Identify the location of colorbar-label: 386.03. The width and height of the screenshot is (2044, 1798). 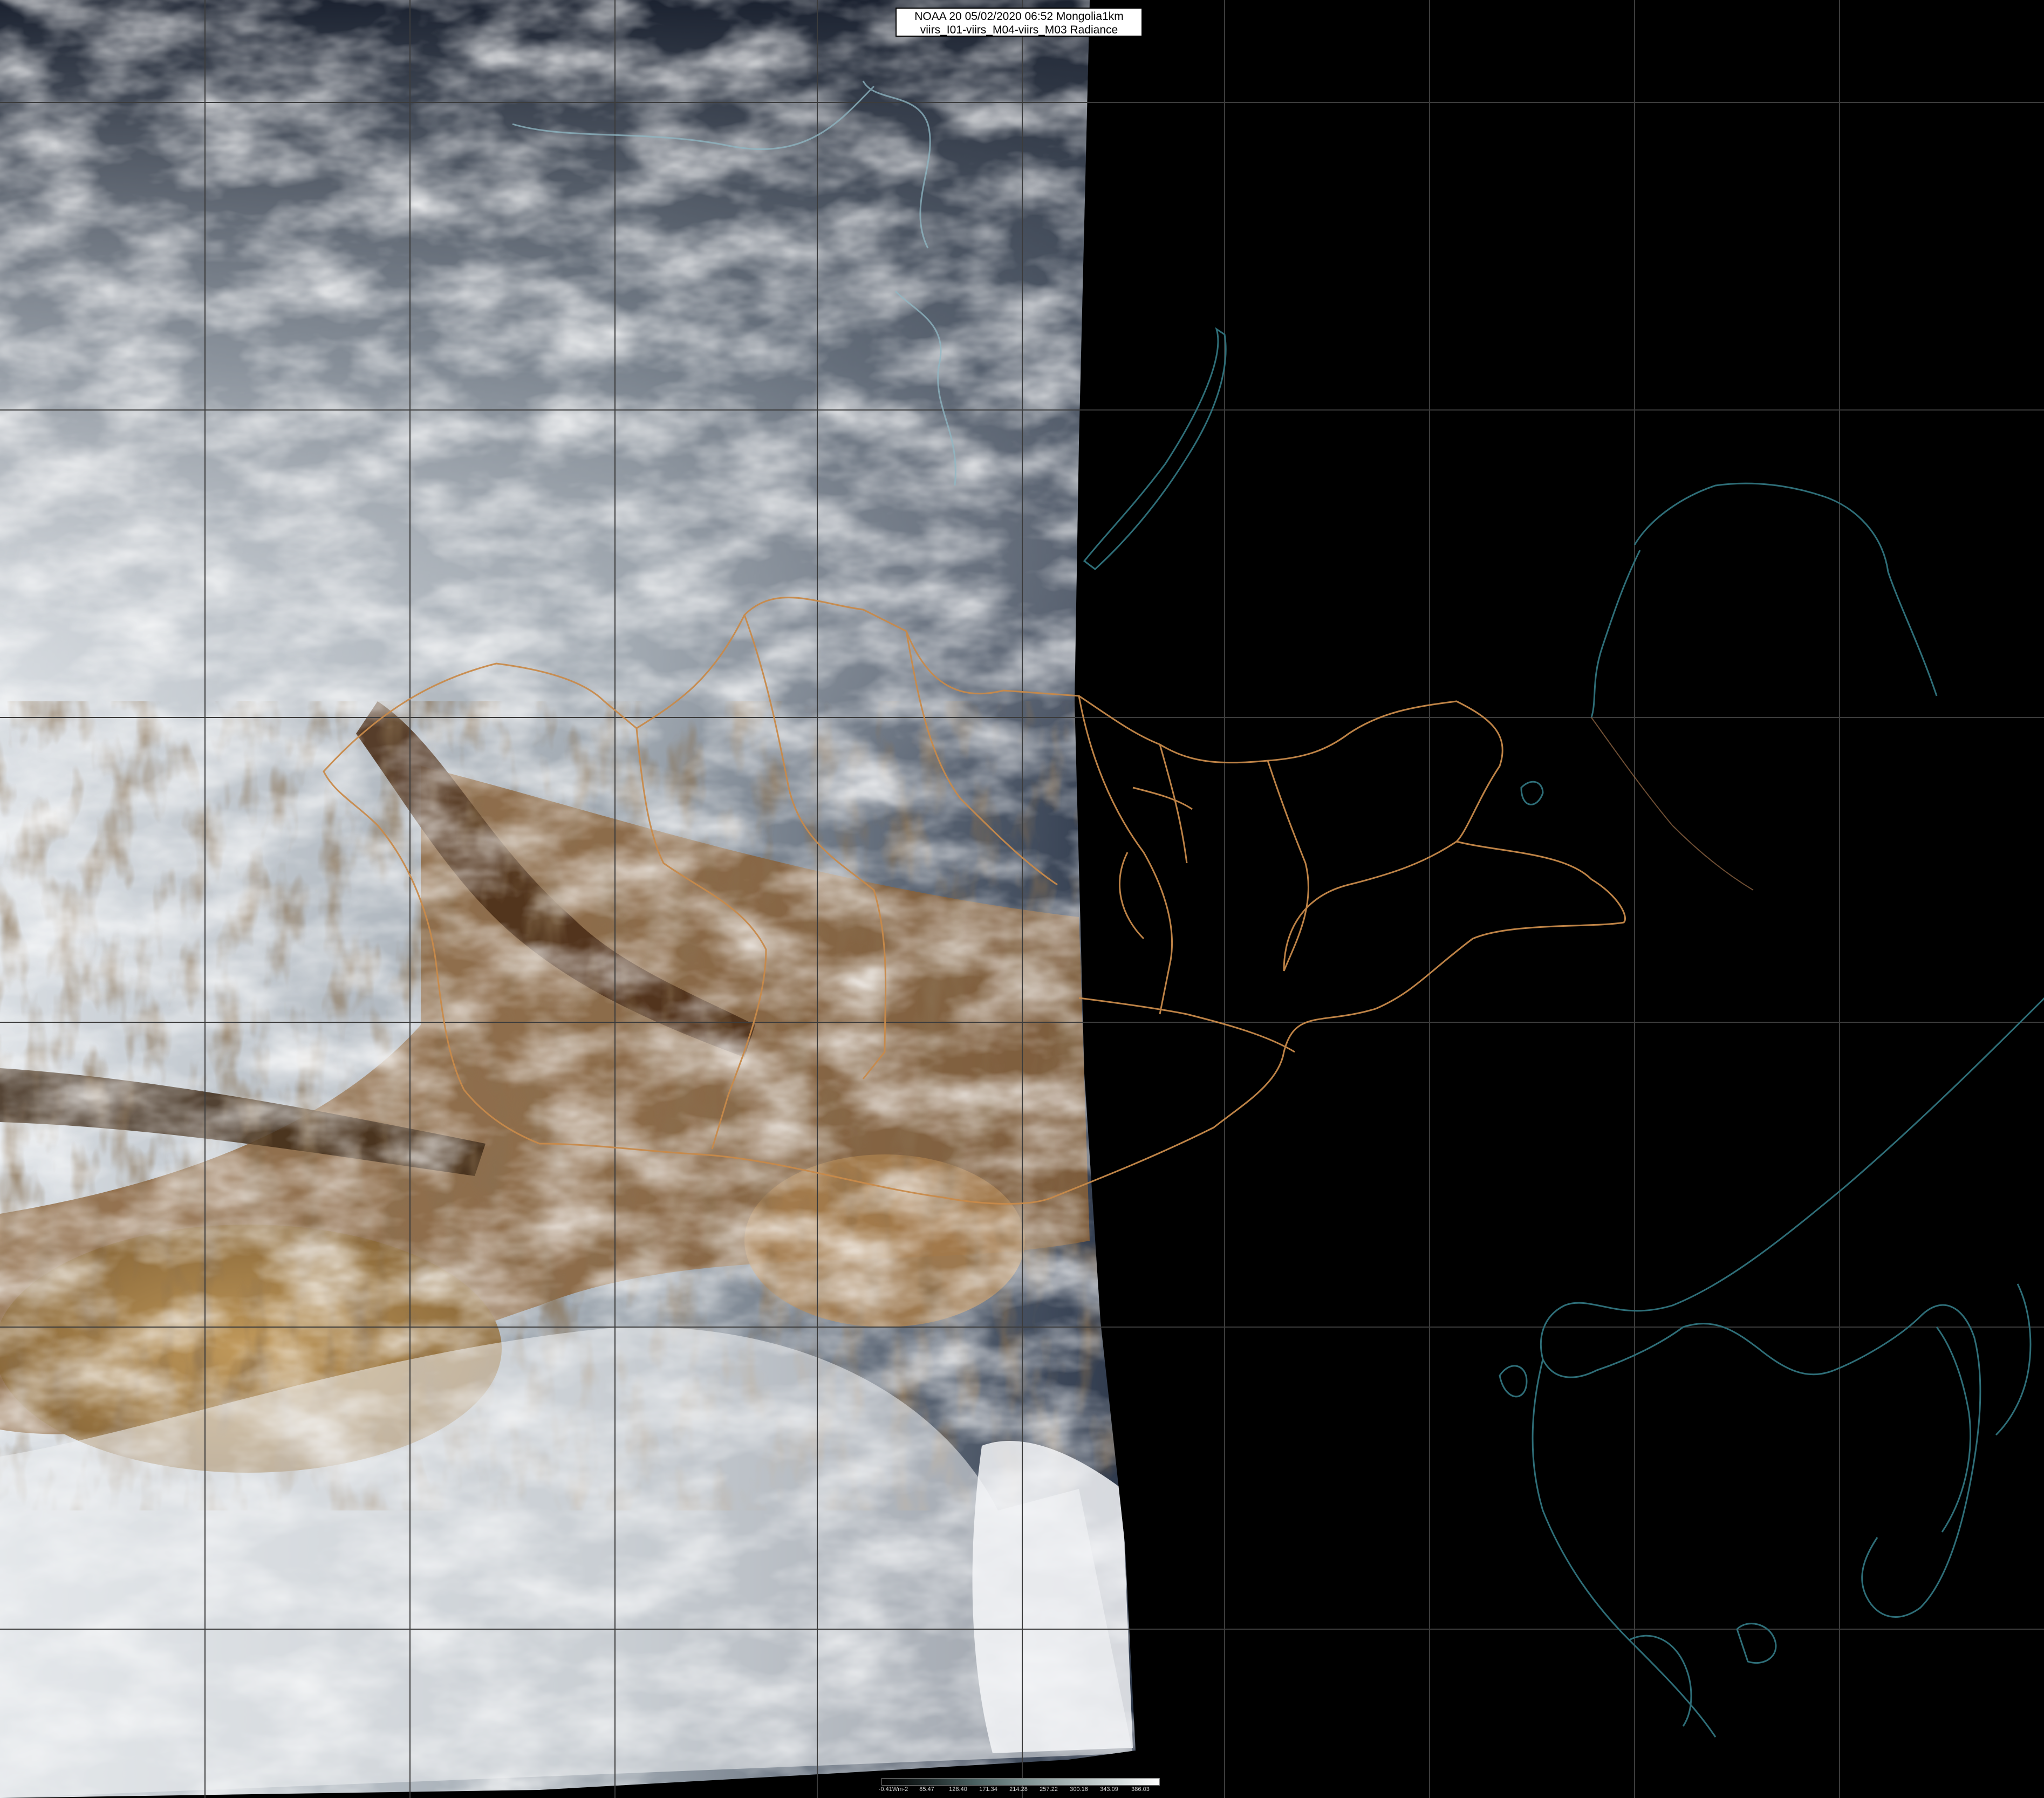
(1140, 1790).